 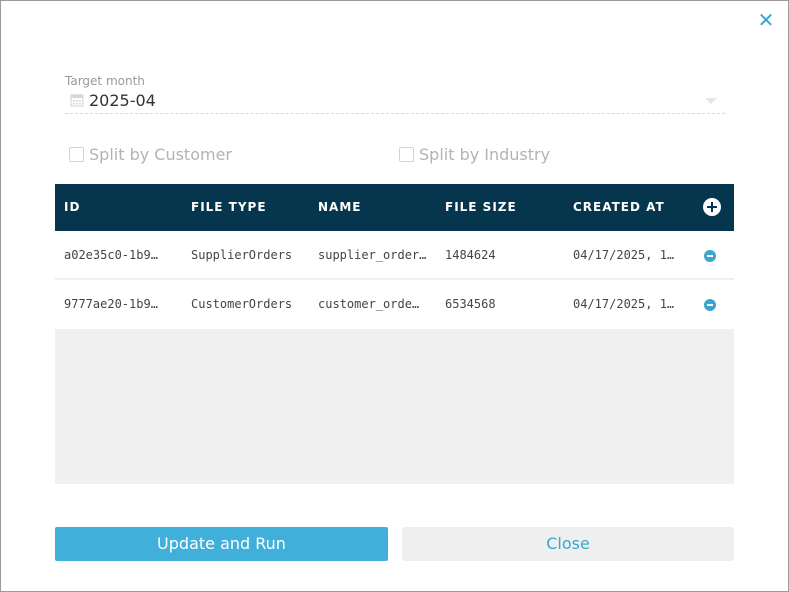 What do you see at coordinates (77, 100) in the screenshot?
I see `calendar-icon` at bounding box center [77, 100].